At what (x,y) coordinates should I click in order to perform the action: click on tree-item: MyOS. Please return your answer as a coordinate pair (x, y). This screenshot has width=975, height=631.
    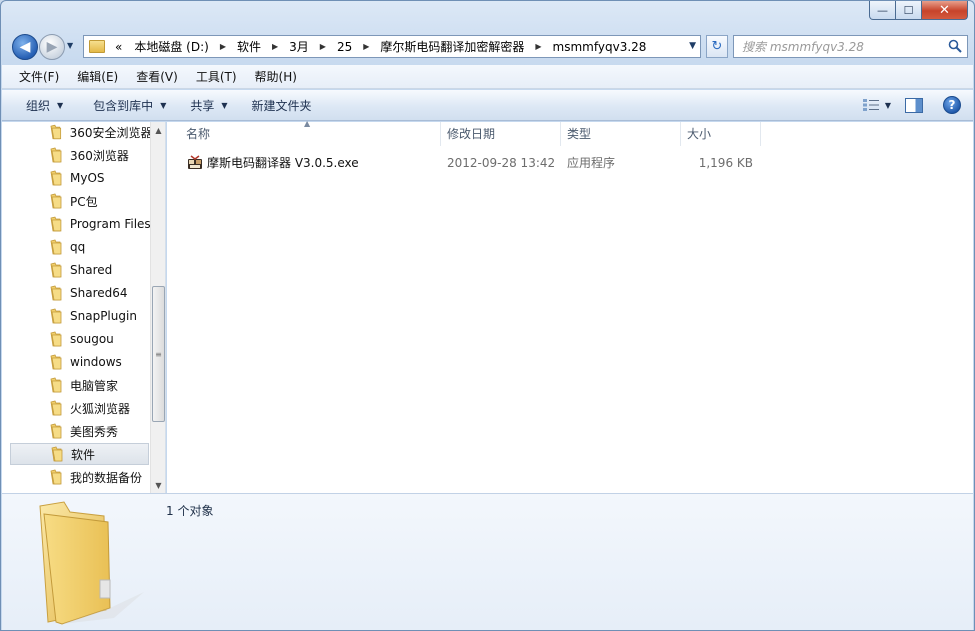
    Looking at the image, I should click on (80, 178).